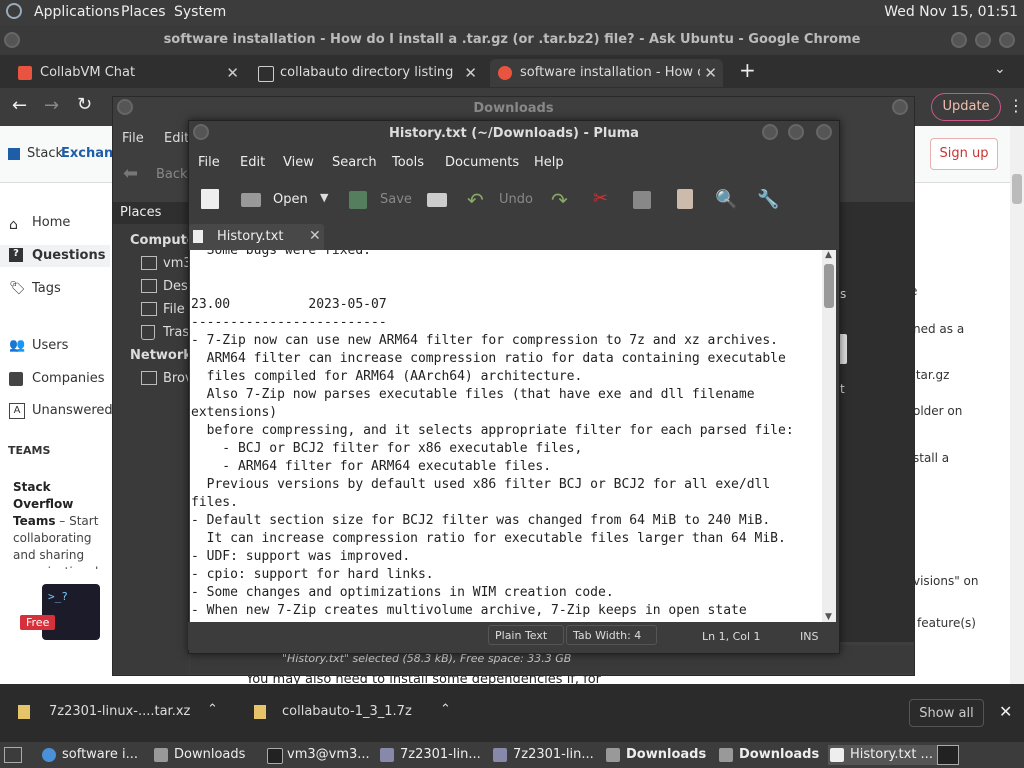 This screenshot has width=1024, height=768. Describe the element at coordinates (685, 199) in the screenshot. I see `paste-icon` at that location.